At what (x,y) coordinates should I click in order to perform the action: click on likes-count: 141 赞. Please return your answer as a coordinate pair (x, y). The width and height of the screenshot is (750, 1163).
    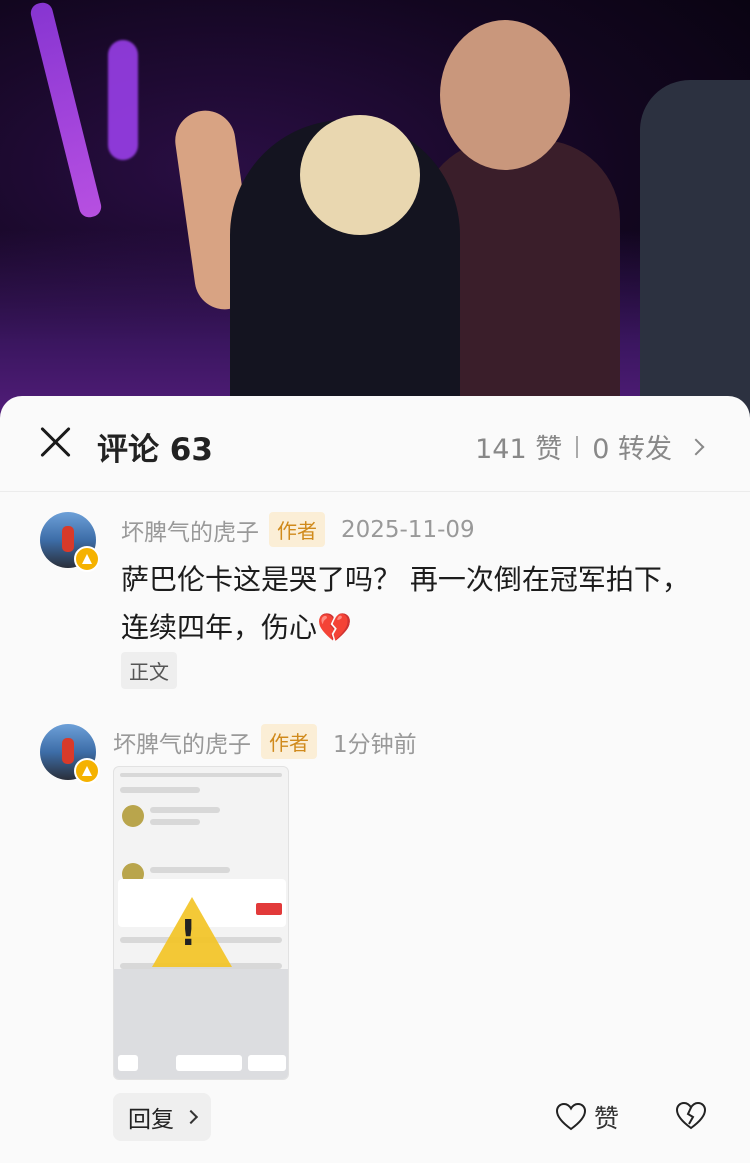
    Looking at the image, I should click on (519, 449).